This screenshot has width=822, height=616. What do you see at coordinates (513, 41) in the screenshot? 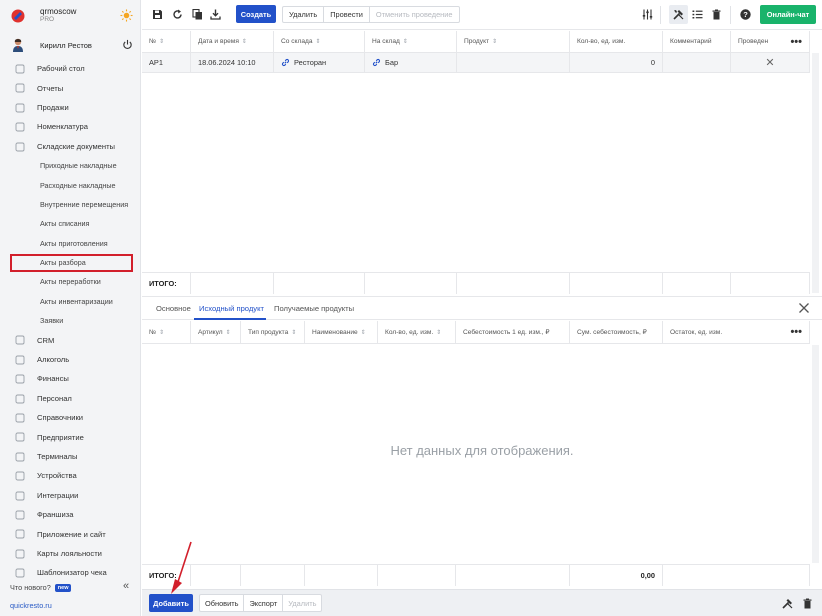
I see `column-header: Продукт ⇕` at bounding box center [513, 41].